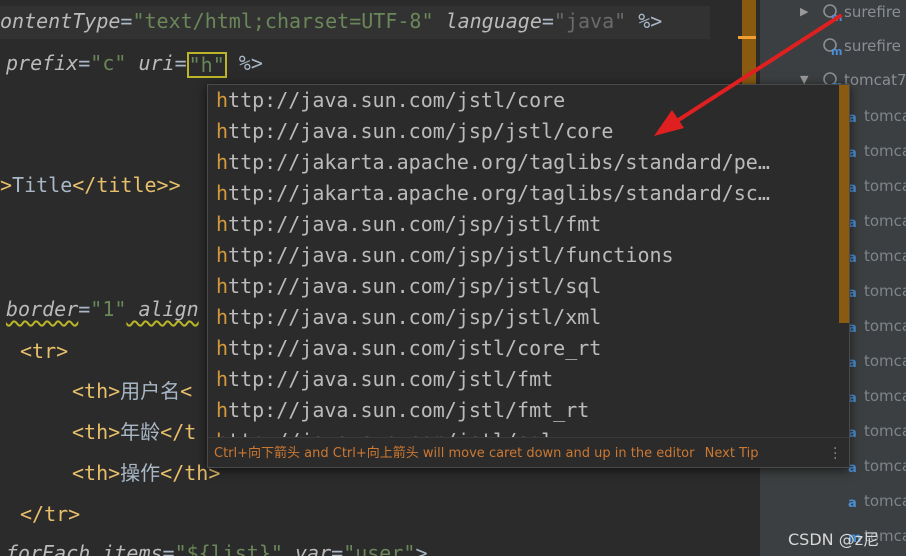 This screenshot has height=556, width=906. I want to click on th-text: 年龄, so click(140, 432).